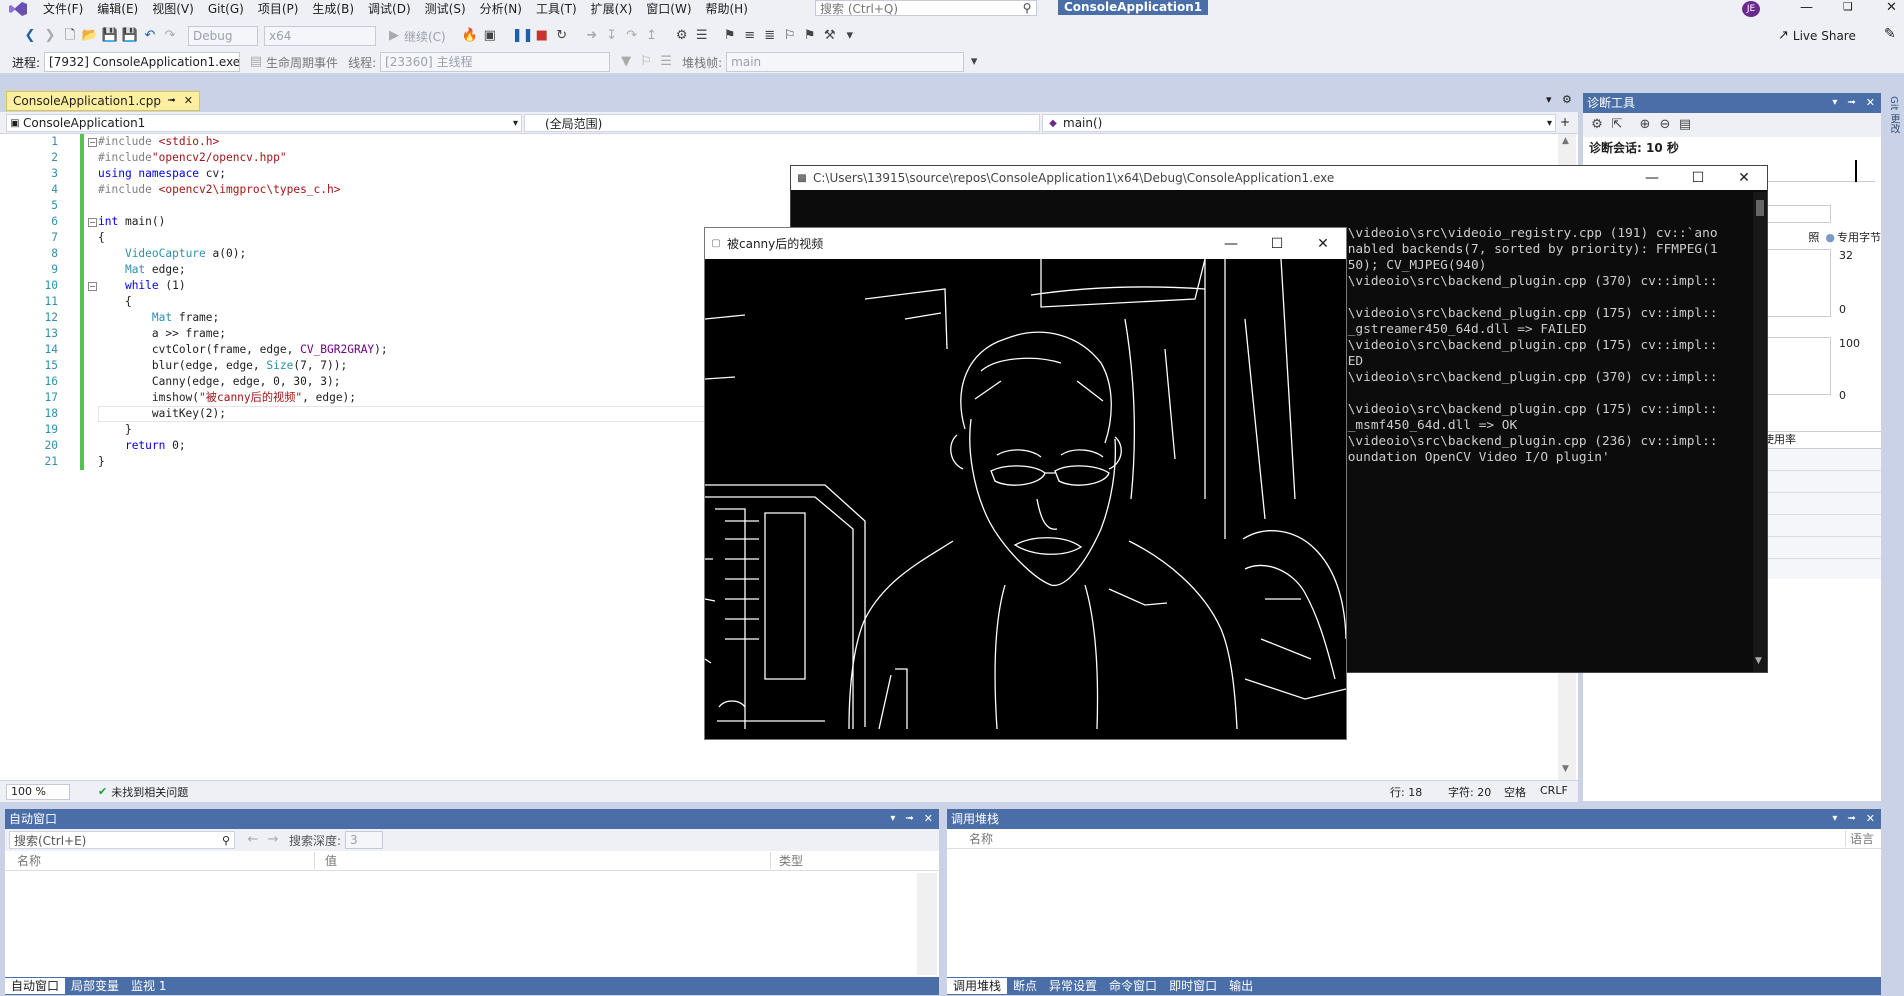 The height and width of the screenshot is (996, 1904). I want to click on search-box: 搜索 (Ctrl+Q) ⚲, so click(926, 8).